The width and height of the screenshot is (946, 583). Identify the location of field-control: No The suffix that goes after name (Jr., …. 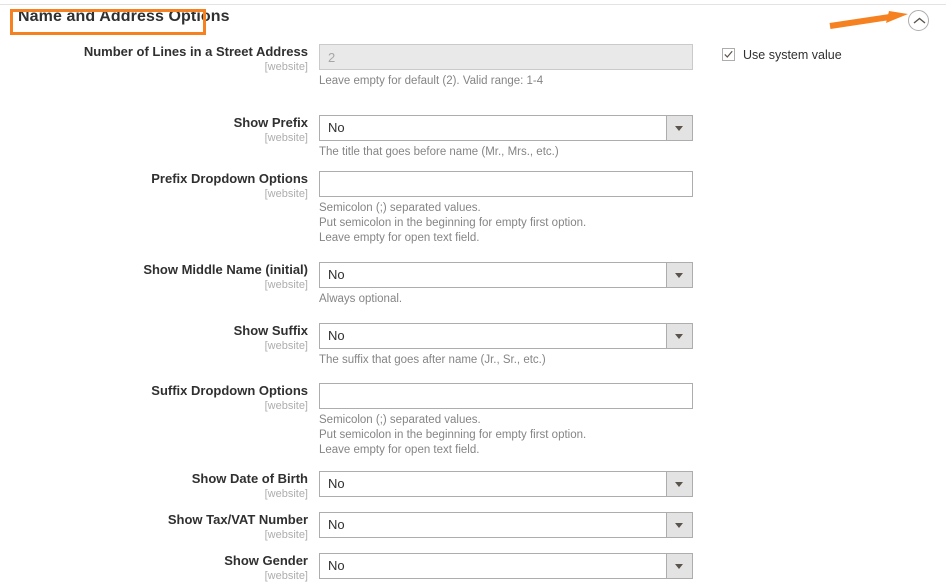
(506, 345).